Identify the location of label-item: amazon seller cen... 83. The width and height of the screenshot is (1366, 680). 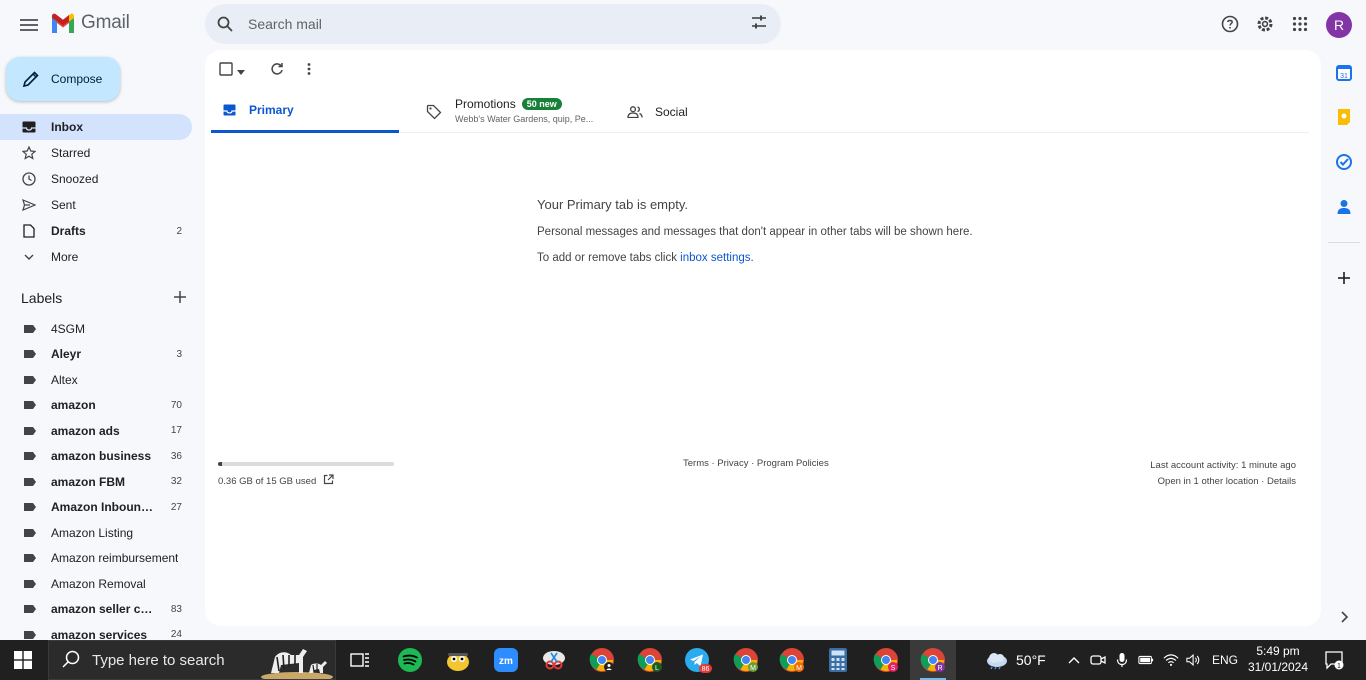
(96, 610).